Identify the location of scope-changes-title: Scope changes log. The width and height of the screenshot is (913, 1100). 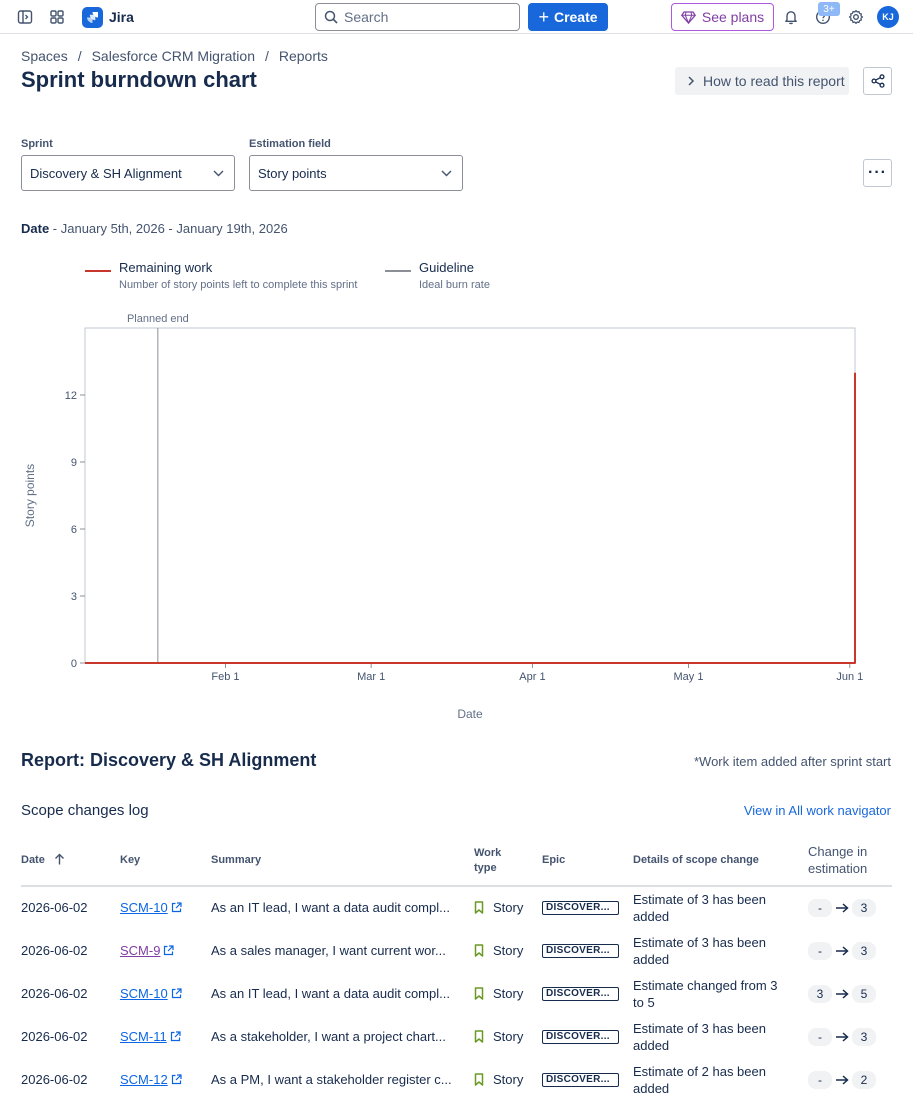
(85, 810).